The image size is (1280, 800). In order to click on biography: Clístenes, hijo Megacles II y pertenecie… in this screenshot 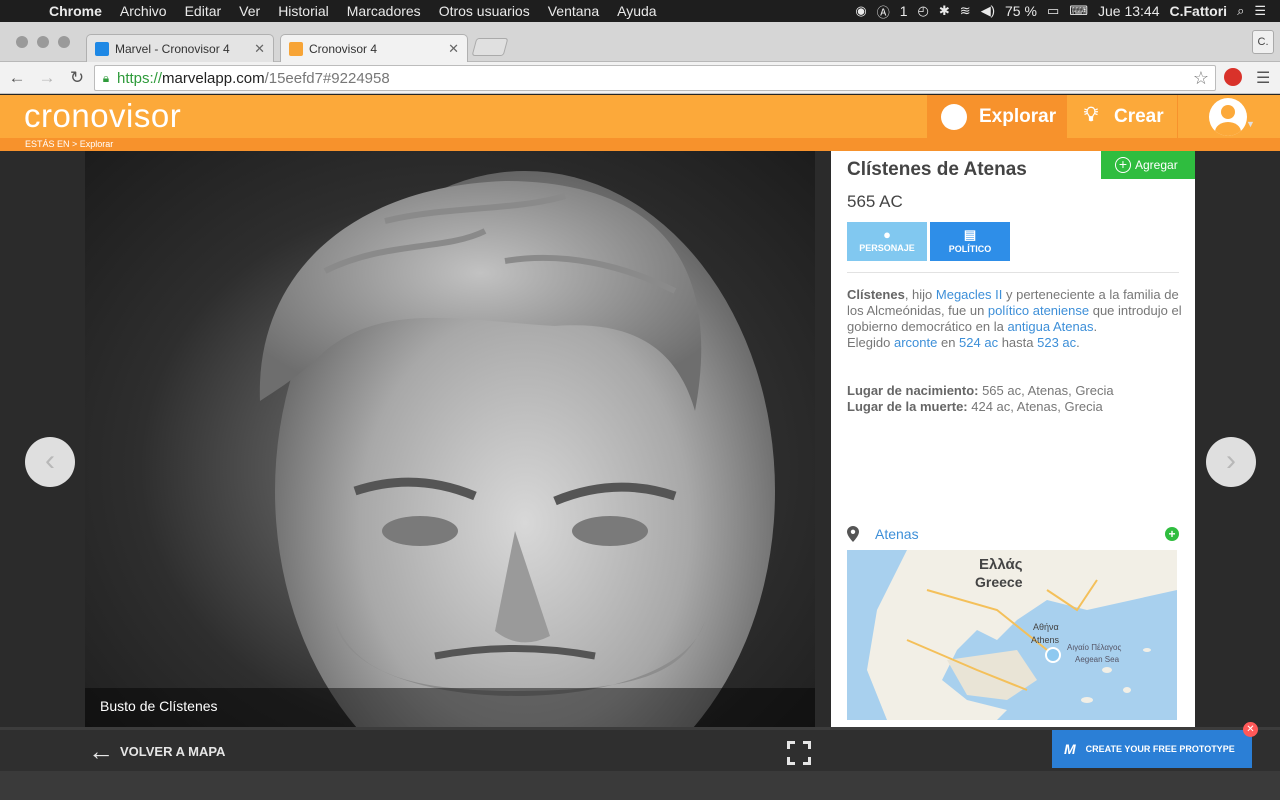, I will do `click(1015, 319)`.